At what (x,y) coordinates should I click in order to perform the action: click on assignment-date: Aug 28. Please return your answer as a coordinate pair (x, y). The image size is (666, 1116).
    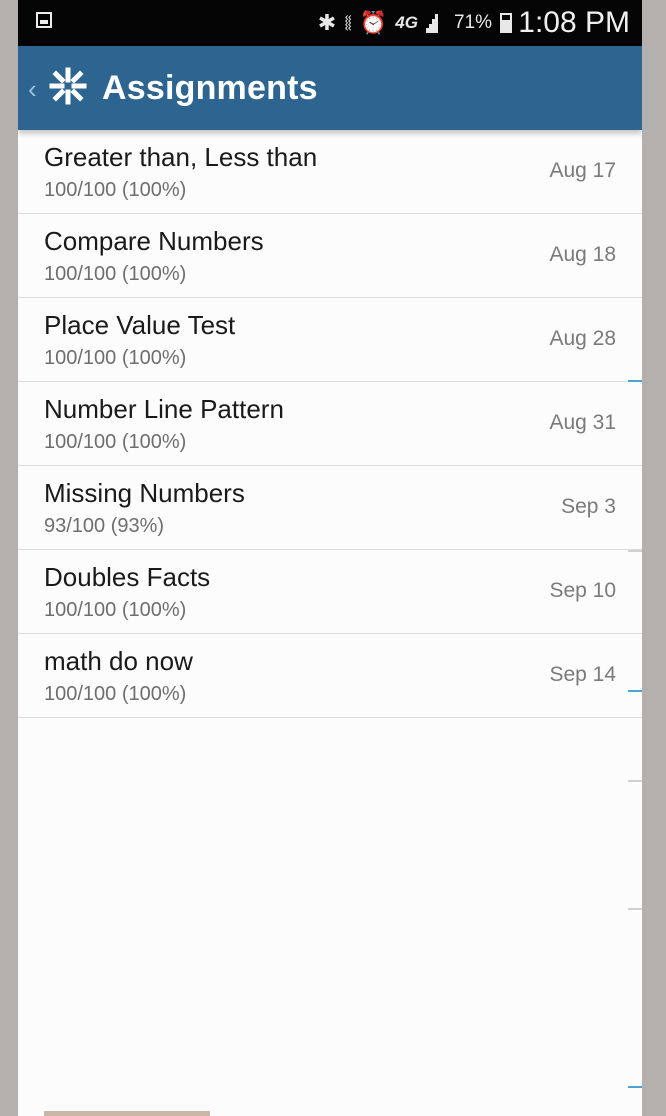
    Looking at the image, I should click on (582, 338).